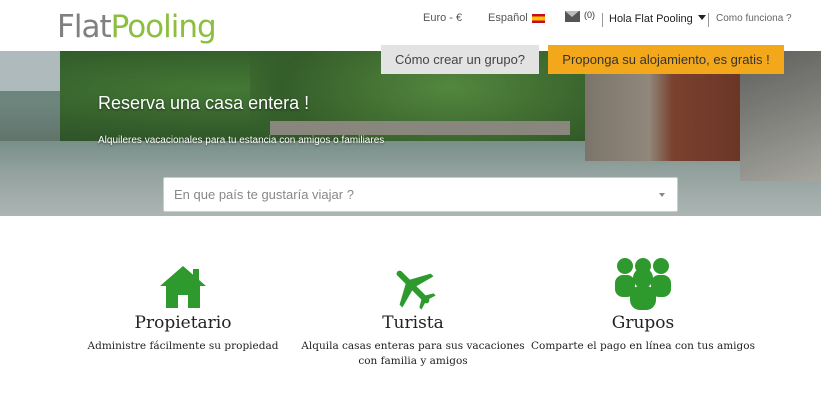  I want to click on messages-count: (0), so click(589, 14).